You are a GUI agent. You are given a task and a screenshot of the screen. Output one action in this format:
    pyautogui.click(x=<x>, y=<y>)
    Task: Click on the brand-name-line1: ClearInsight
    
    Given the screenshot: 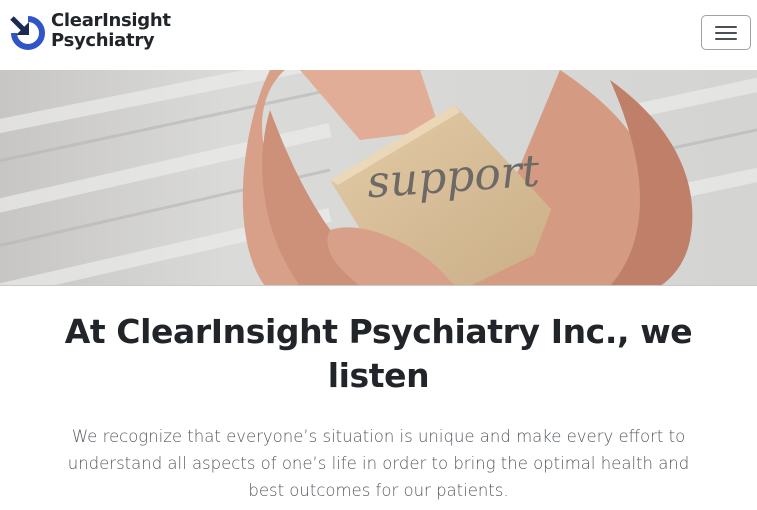 What is the action you would take?
    pyautogui.click(x=111, y=20)
    